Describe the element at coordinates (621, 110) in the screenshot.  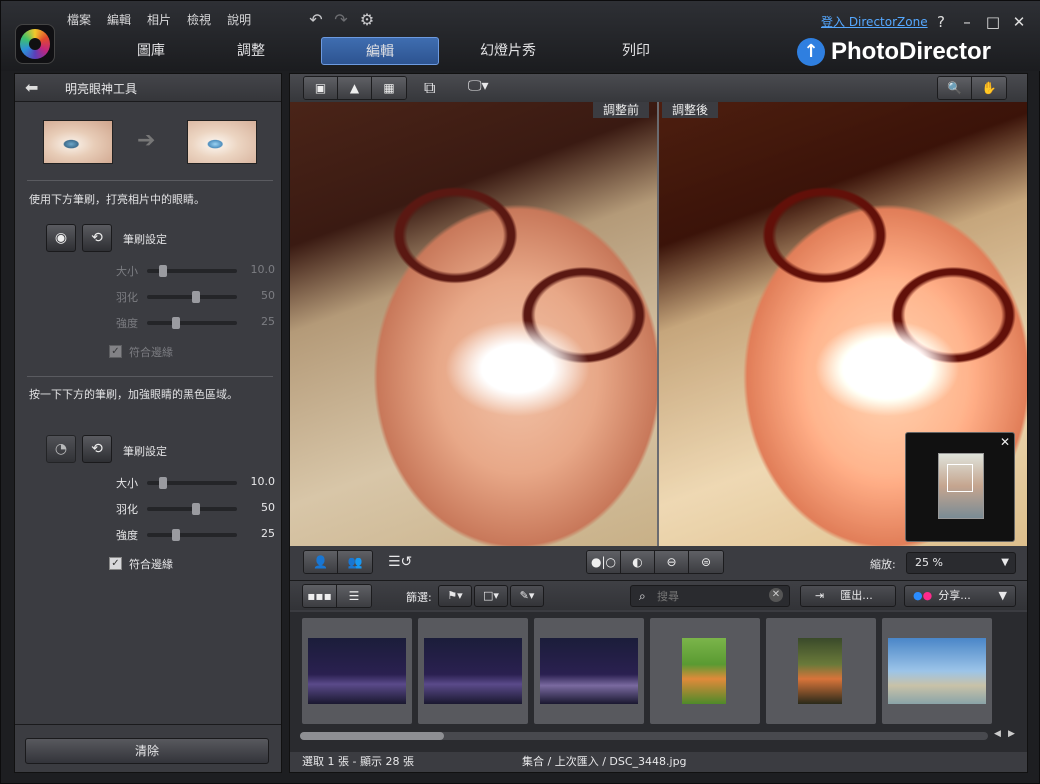
I see `before-label: 調整前` at that location.